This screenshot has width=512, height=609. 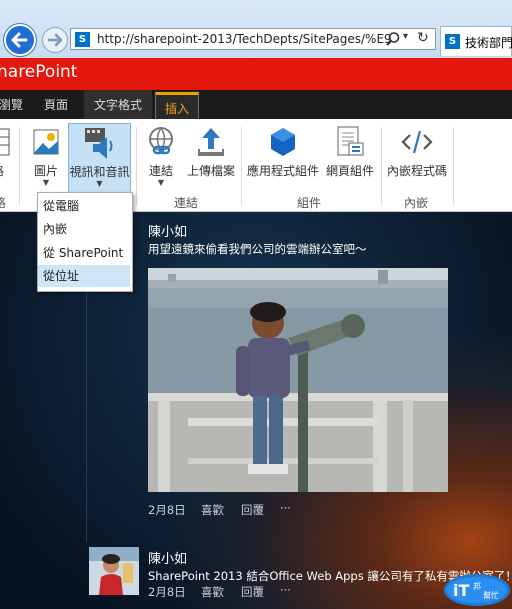 I want to click on arrow-right-icon, so click(x=55, y=40).